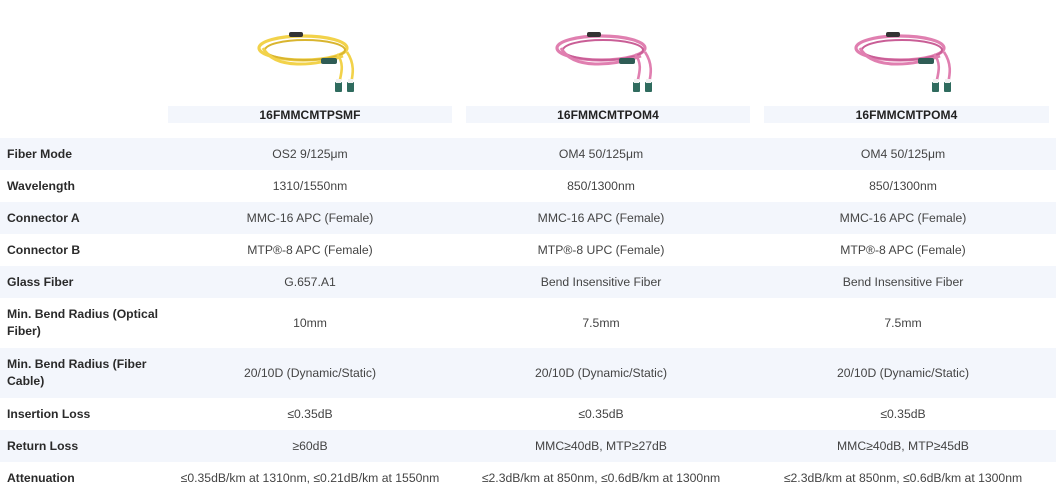 The image size is (1058, 494). What do you see at coordinates (601, 446) in the screenshot?
I see `cell-value: MMC≥40dB, MTP≥27dB` at bounding box center [601, 446].